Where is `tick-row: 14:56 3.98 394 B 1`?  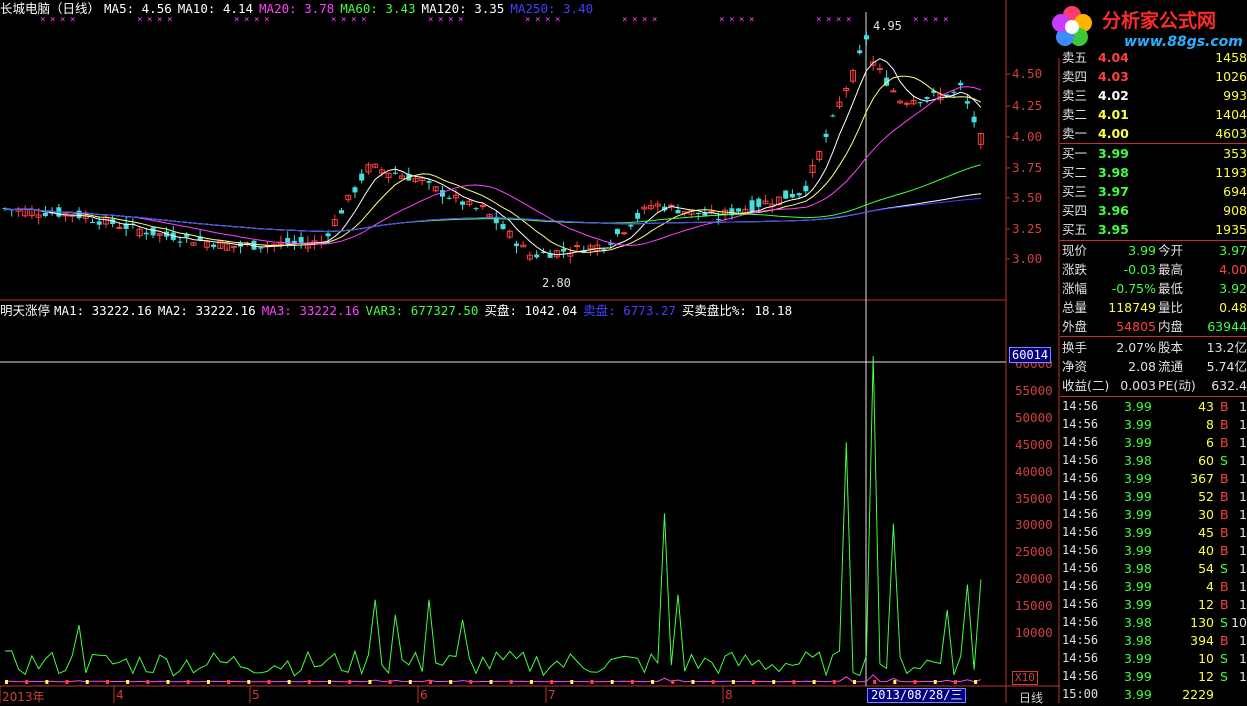
tick-row: 14:56 3.98 394 B 1 is located at coordinates (1153, 640).